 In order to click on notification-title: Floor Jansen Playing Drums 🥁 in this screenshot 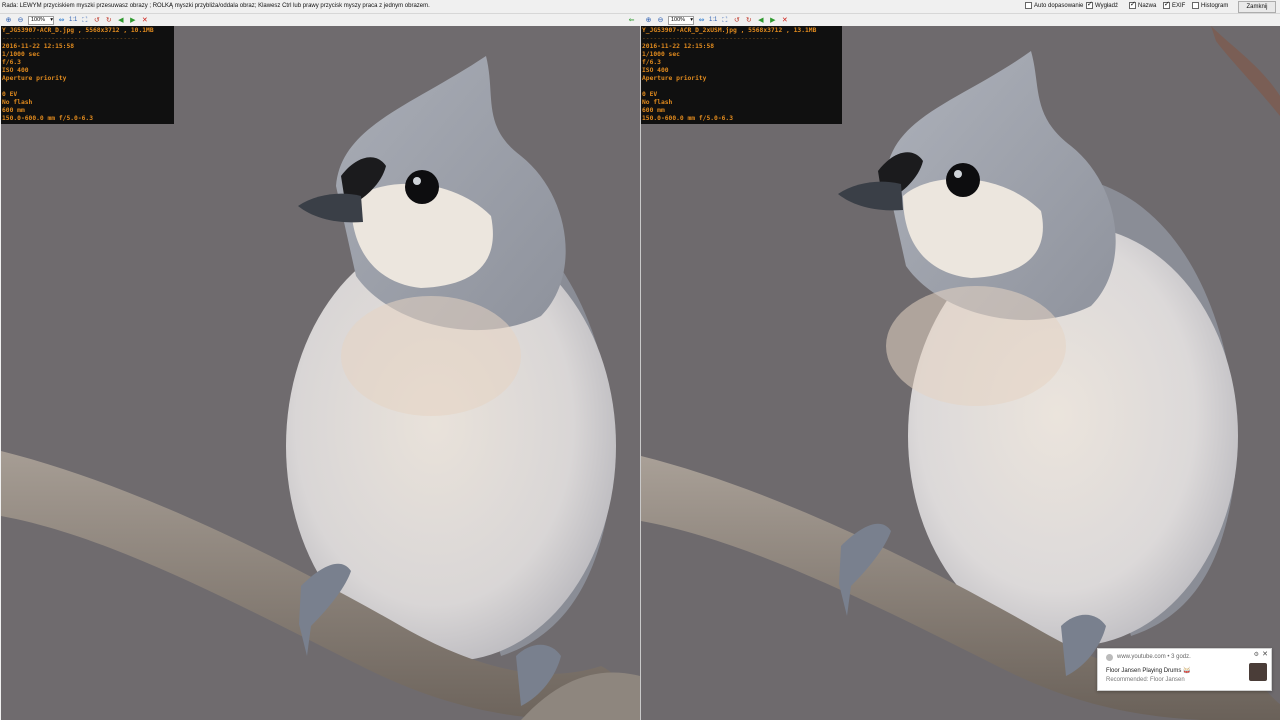, I will do `click(1148, 671)`.